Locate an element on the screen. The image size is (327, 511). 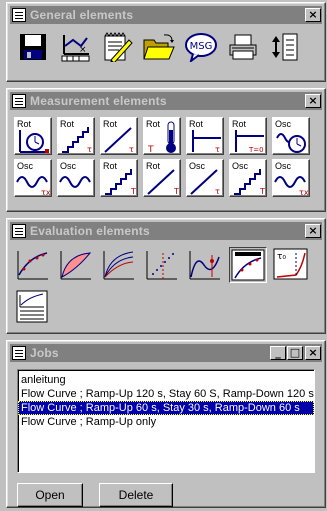
yield-point-element: τ₀ is located at coordinates (291, 265).